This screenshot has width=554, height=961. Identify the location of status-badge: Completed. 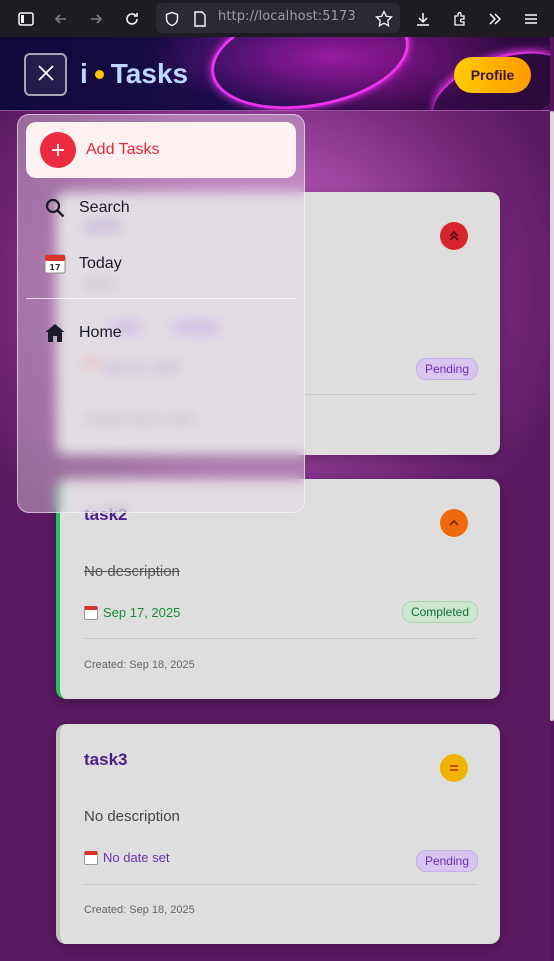
(439, 612).